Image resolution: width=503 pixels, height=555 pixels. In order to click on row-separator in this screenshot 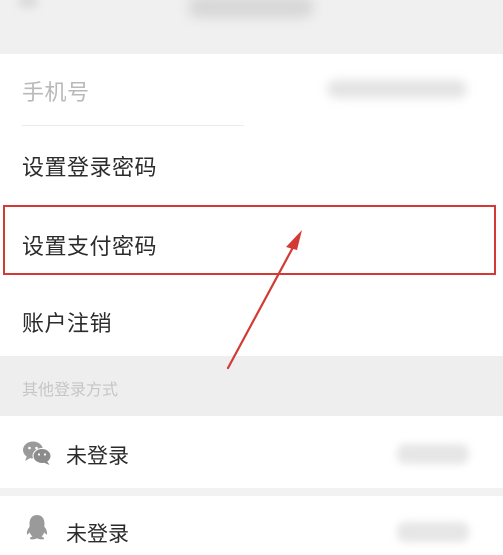, I will do `click(251, 492)`.